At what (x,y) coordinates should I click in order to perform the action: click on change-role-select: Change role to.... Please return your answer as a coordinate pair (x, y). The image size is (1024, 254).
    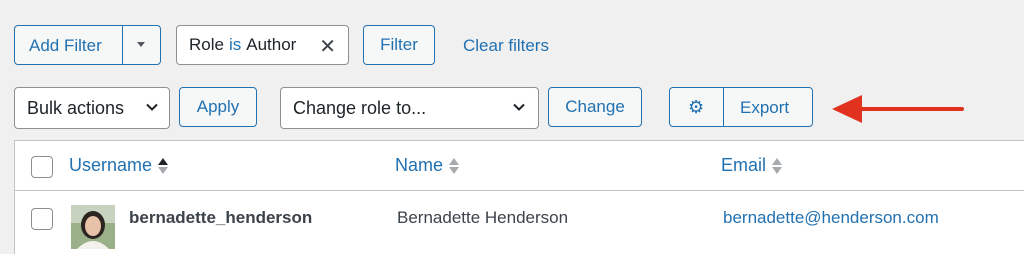
    Looking at the image, I should click on (409, 108).